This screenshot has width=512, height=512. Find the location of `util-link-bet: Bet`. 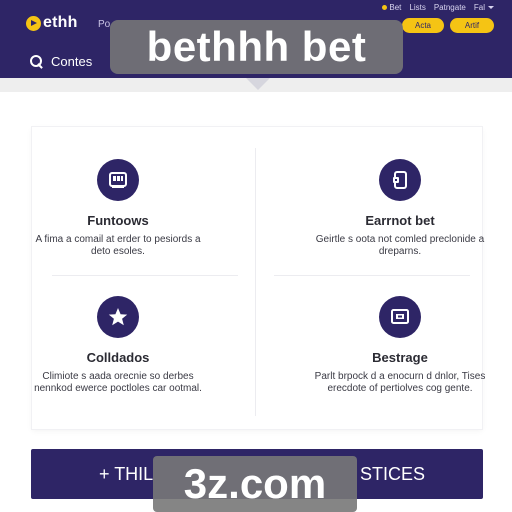

util-link-bet: Bet is located at coordinates (391, 7).